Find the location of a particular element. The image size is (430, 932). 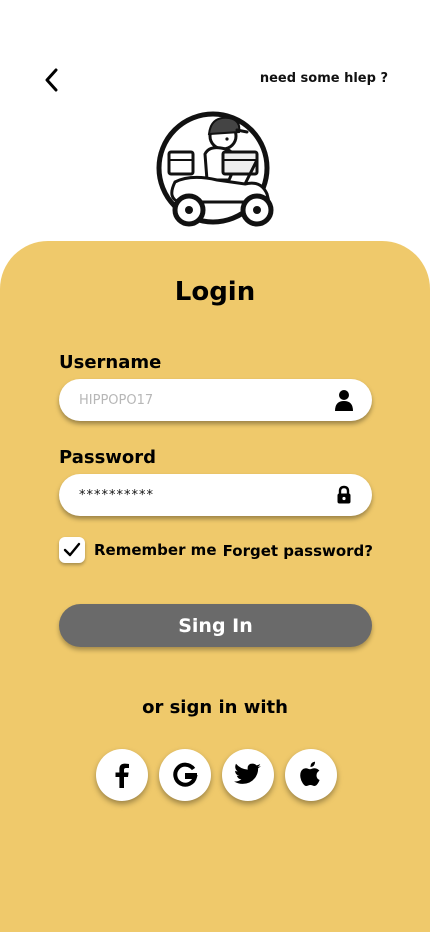

username-field-wrapper is located at coordinates (215, 400).